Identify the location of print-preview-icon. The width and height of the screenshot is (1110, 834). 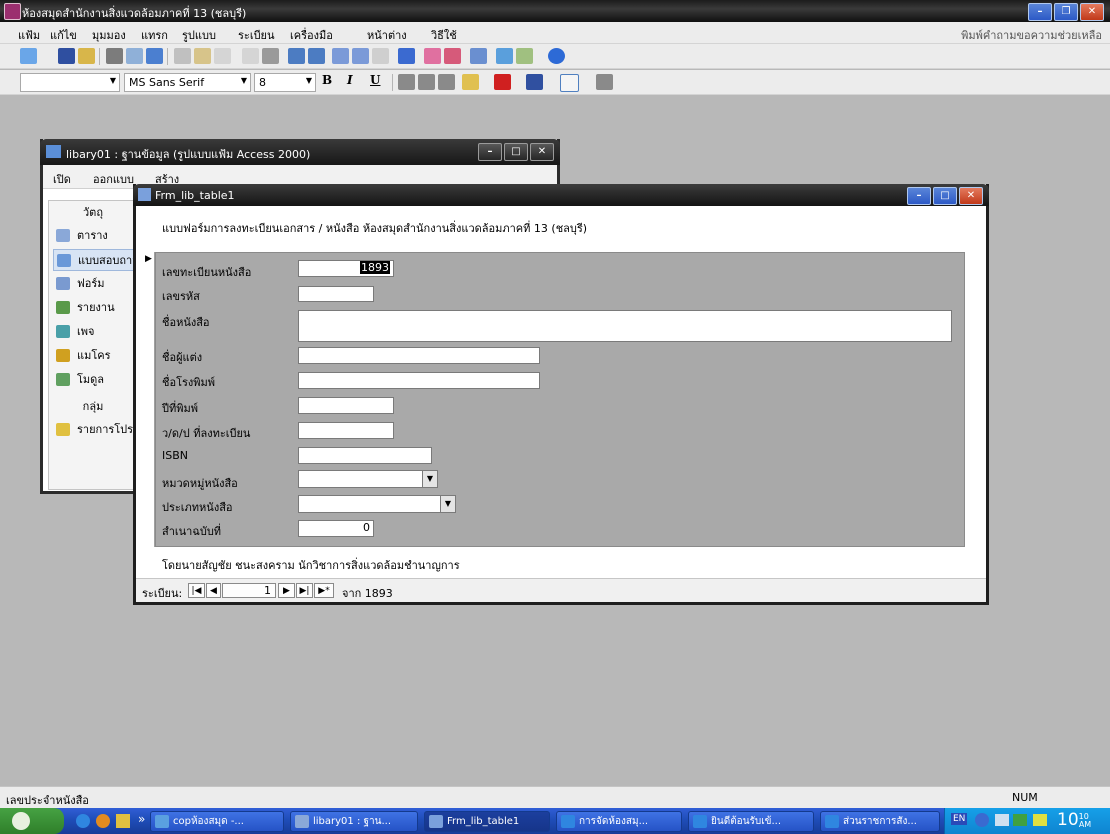
(134, 56).